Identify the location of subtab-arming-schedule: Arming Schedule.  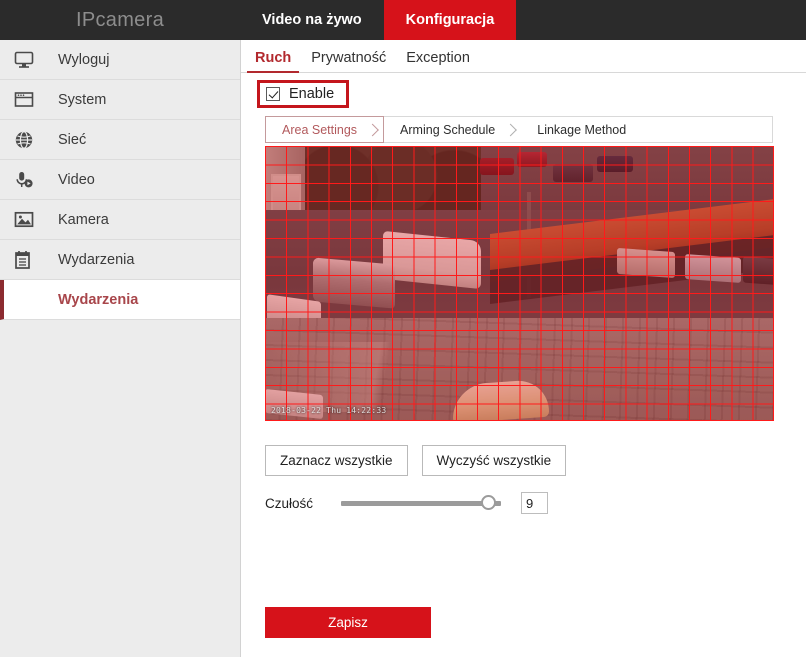
(452, 129).